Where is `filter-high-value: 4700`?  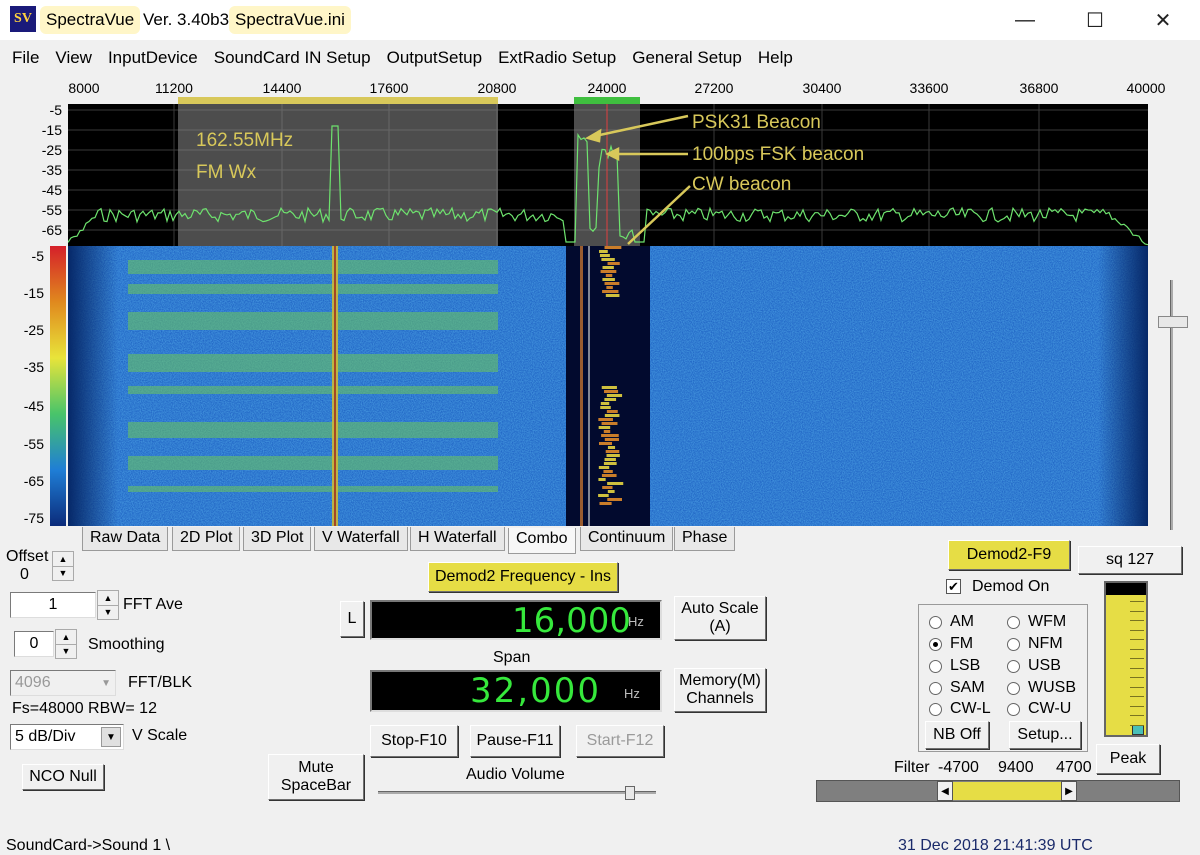
filter-high-value: 4700 is located at coordinates (1074, 767).